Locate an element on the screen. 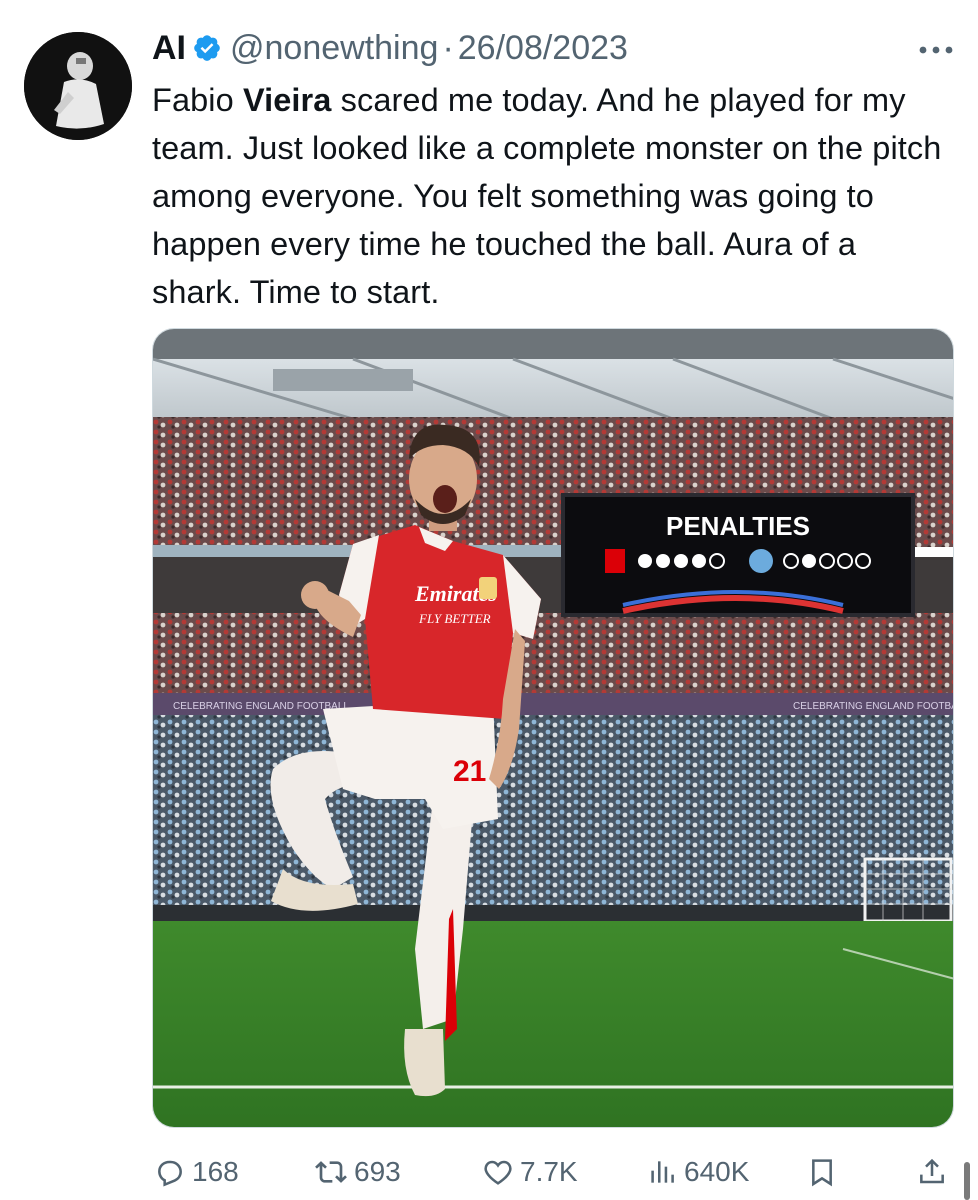 This screenshot has width=978, height=1200. views-chart-icon is located at coordinates (662, 1172).